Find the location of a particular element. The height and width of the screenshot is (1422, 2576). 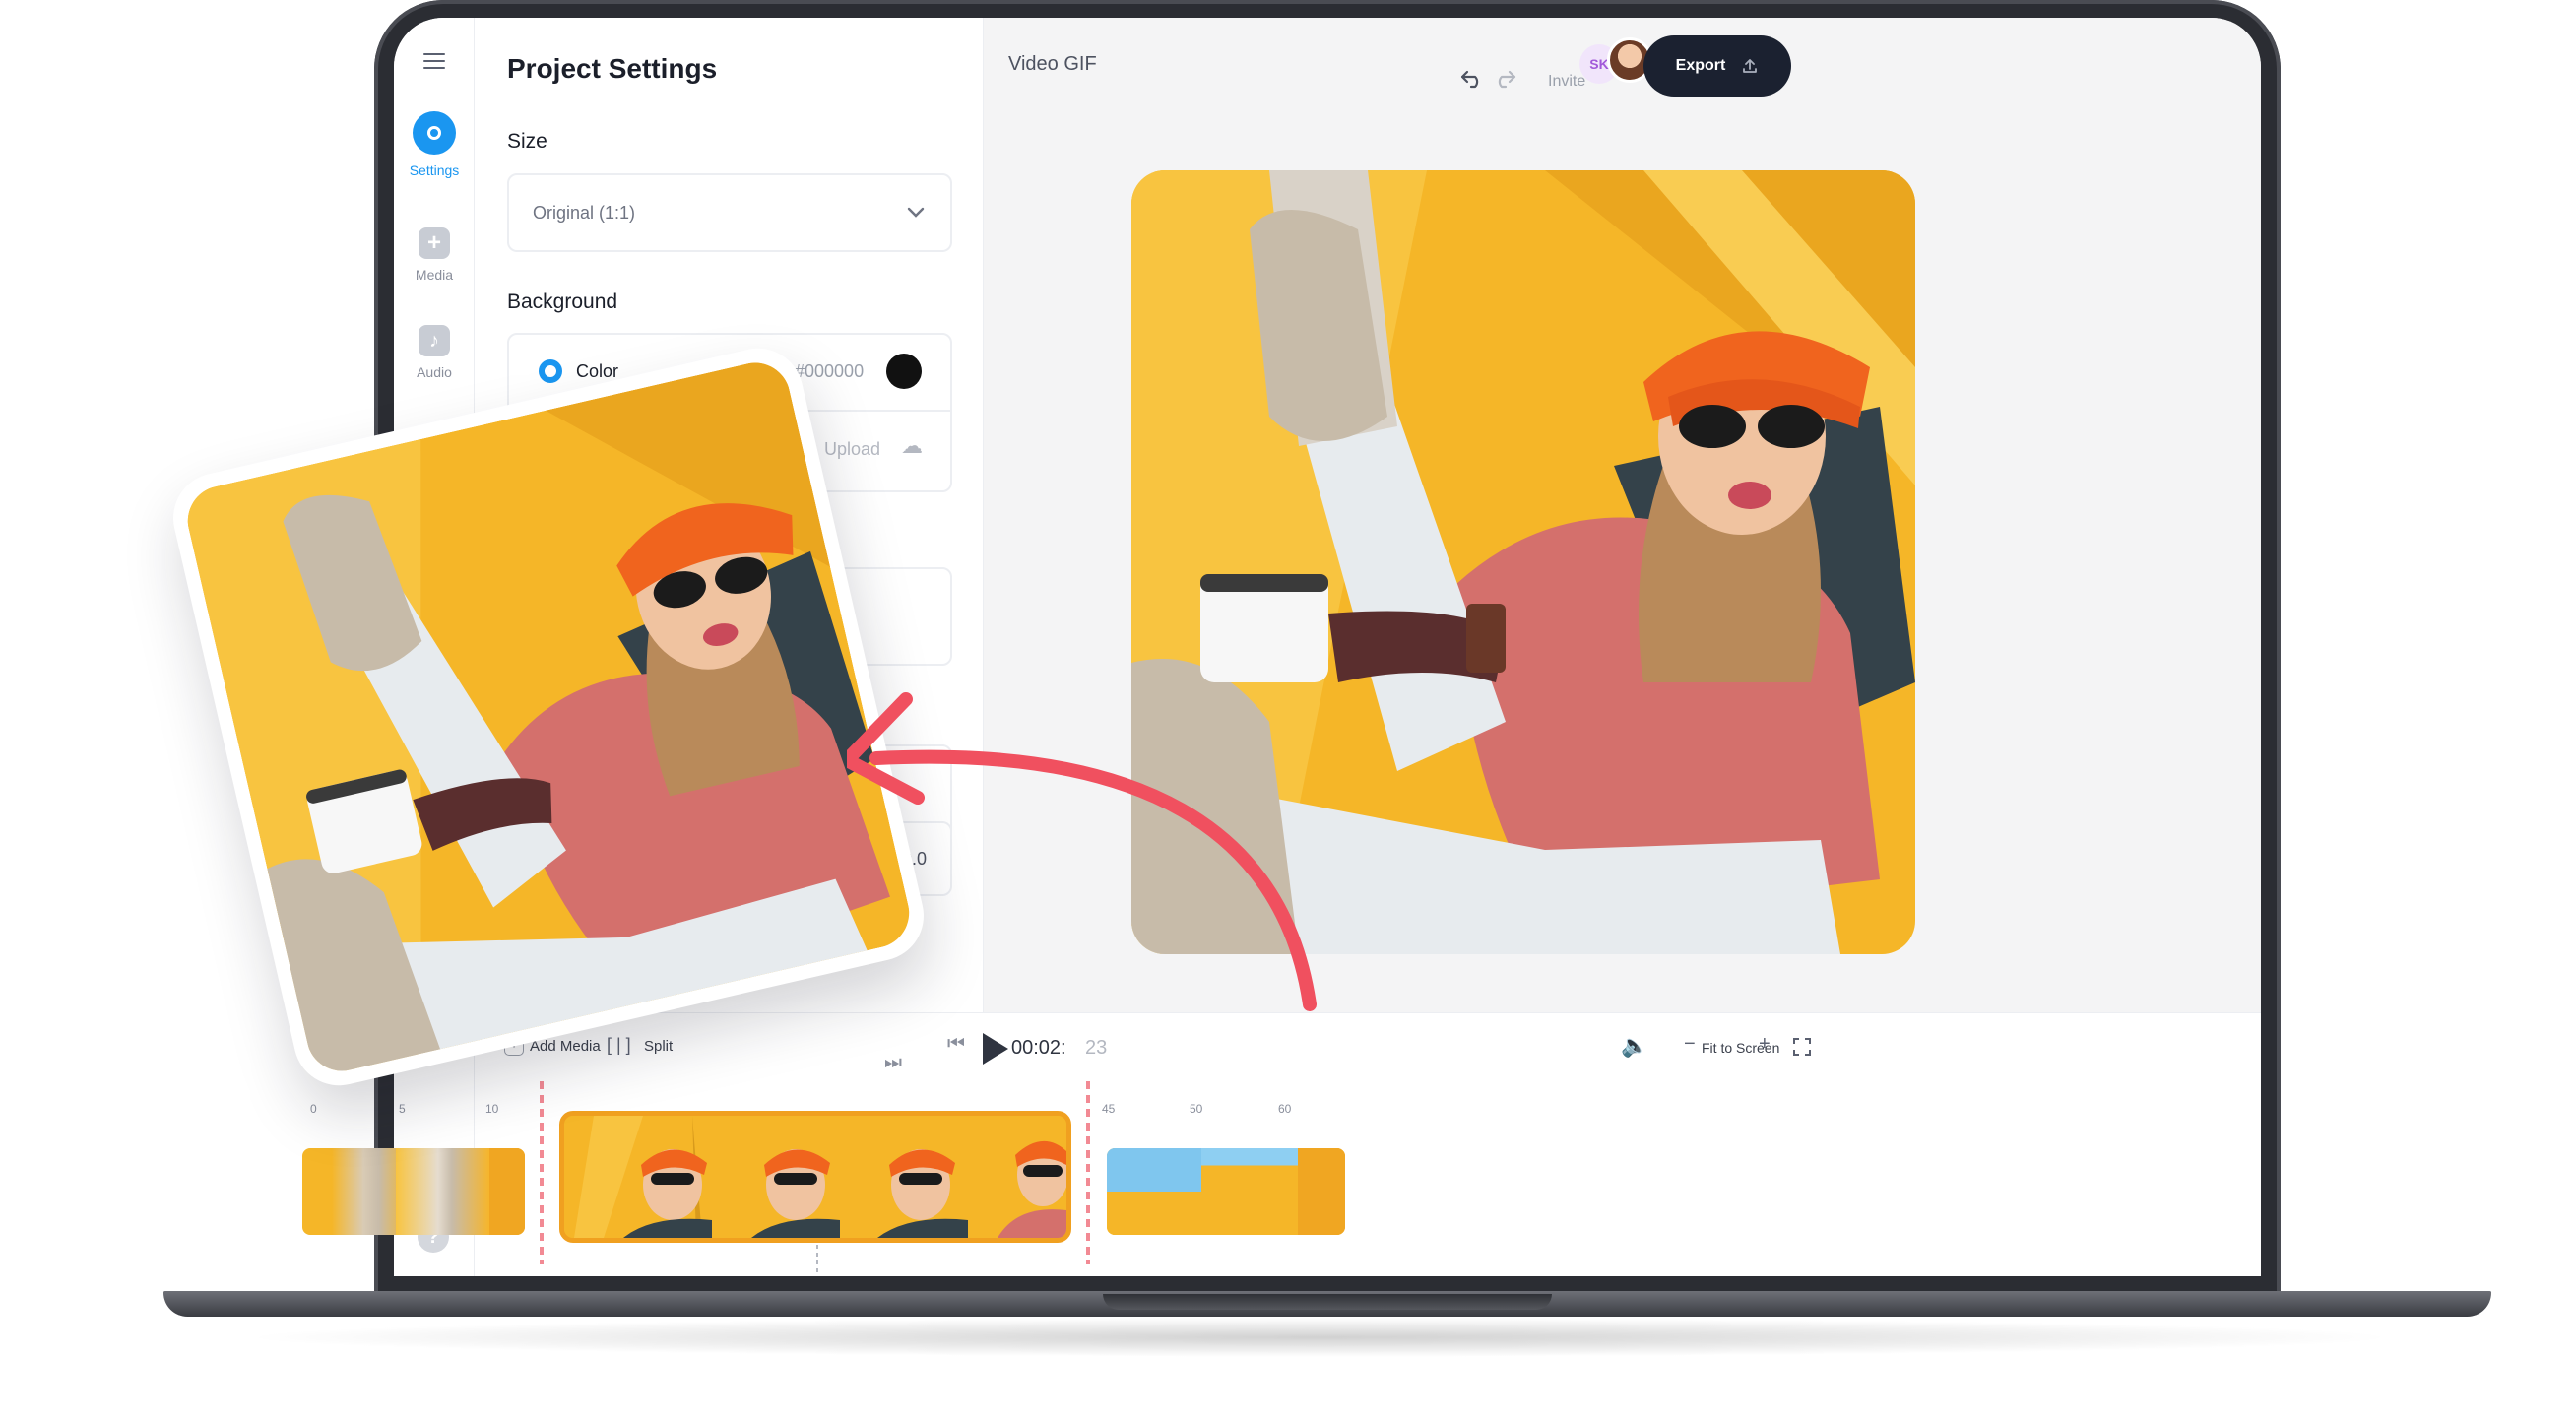

play-icon is located at coordinates (994, 1048).